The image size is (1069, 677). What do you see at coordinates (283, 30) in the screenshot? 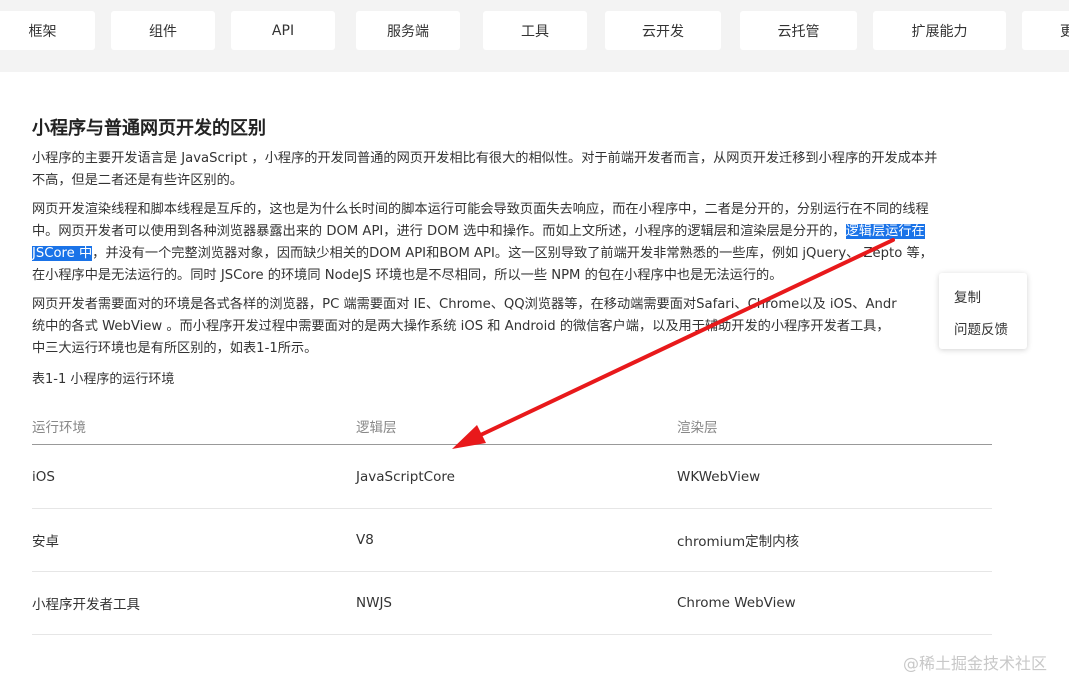
I see `nav-tab-api: API` at bounding box center [283, 30].